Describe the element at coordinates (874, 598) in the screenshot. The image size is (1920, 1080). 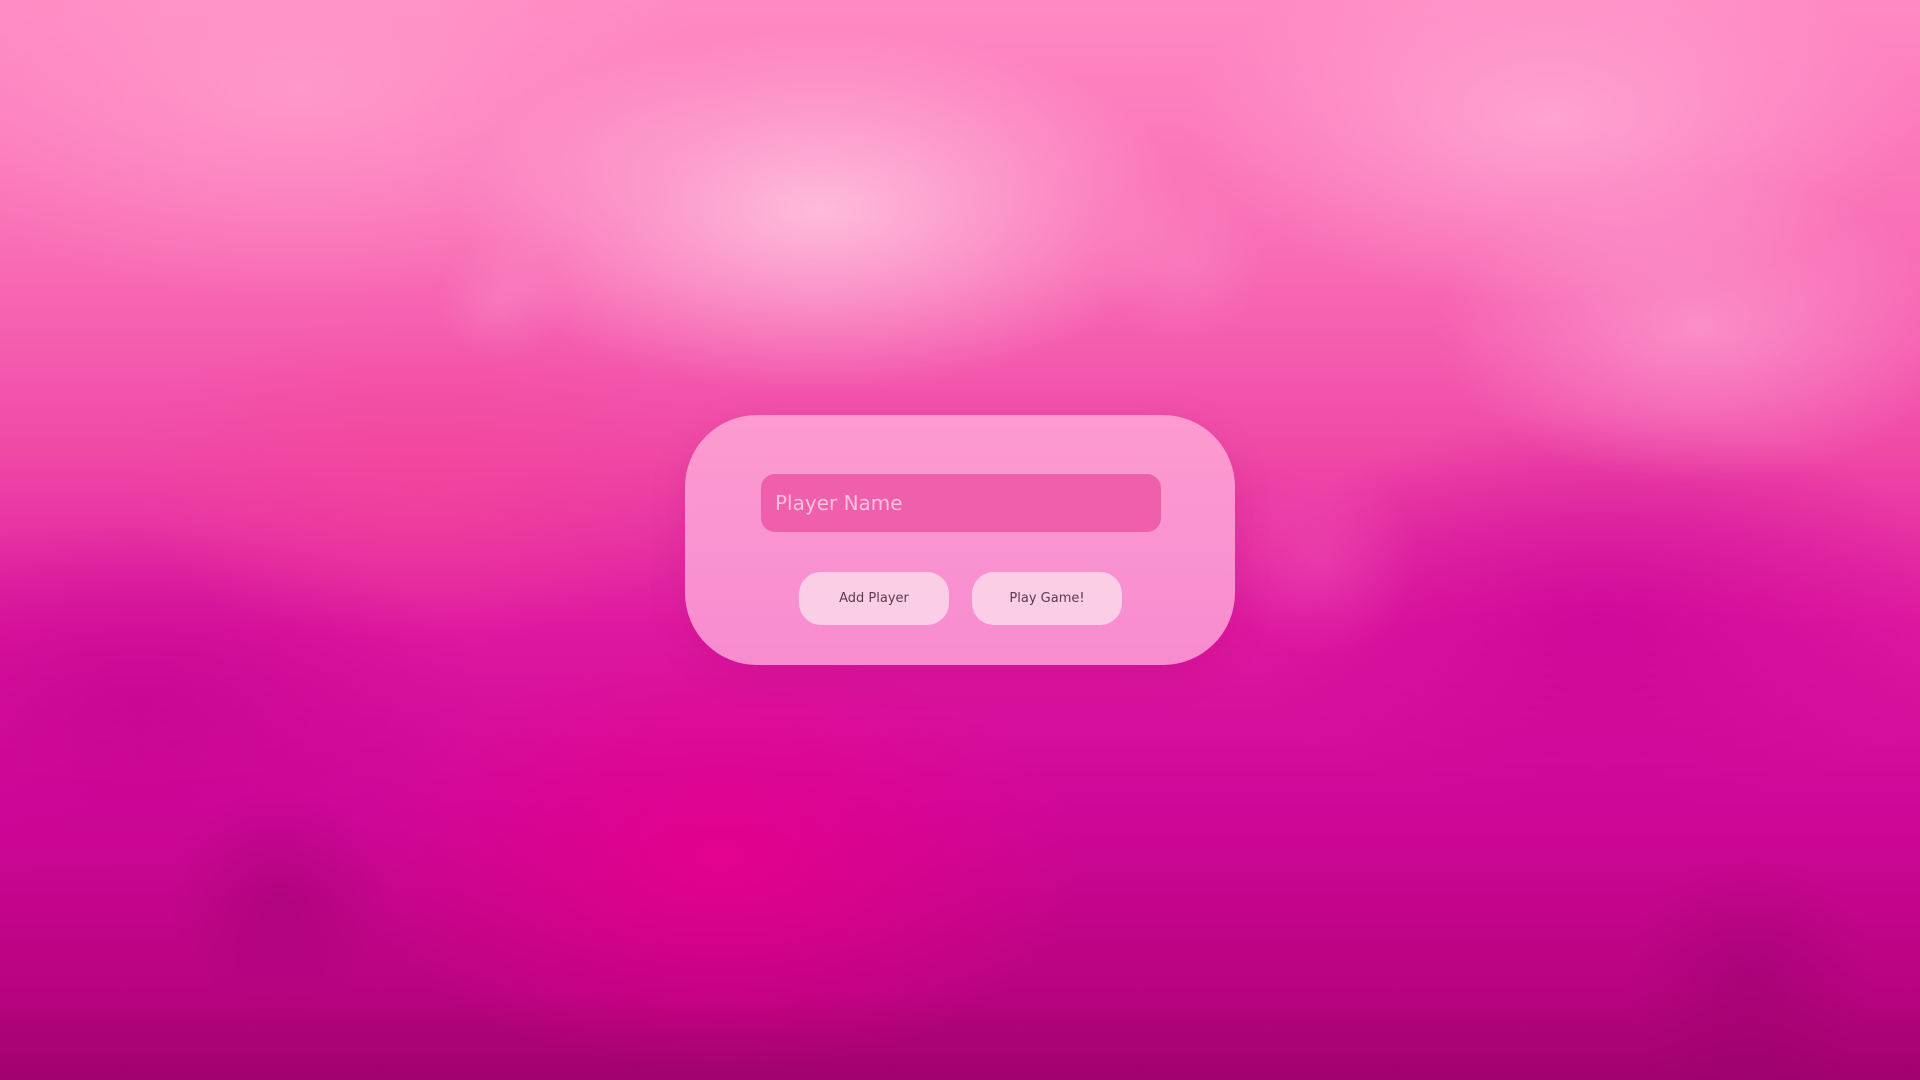
I see `add-player-button: Add Player` at that location.